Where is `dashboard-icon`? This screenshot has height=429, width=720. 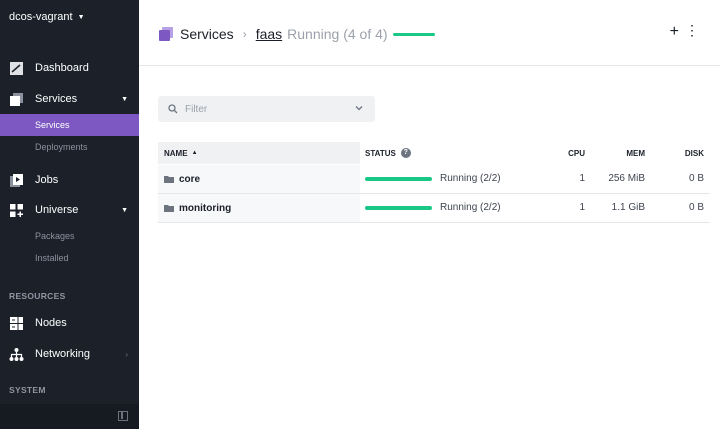
dashboard-icon is located at coordinates (16, 68).